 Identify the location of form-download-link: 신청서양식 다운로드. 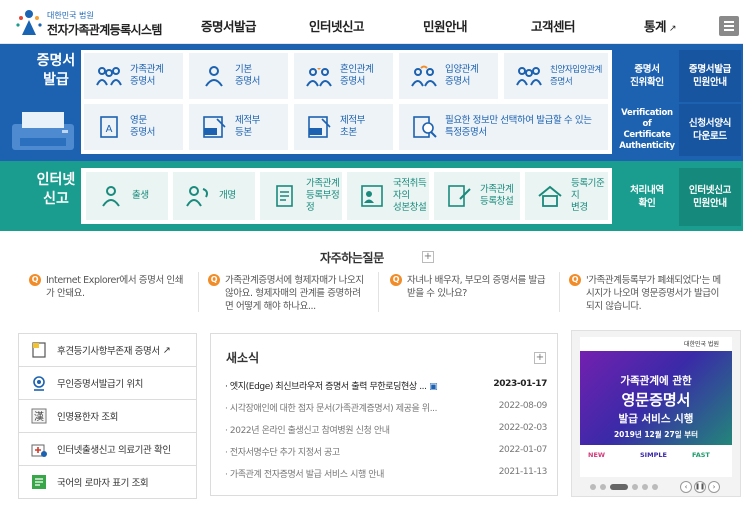
(710, 130).